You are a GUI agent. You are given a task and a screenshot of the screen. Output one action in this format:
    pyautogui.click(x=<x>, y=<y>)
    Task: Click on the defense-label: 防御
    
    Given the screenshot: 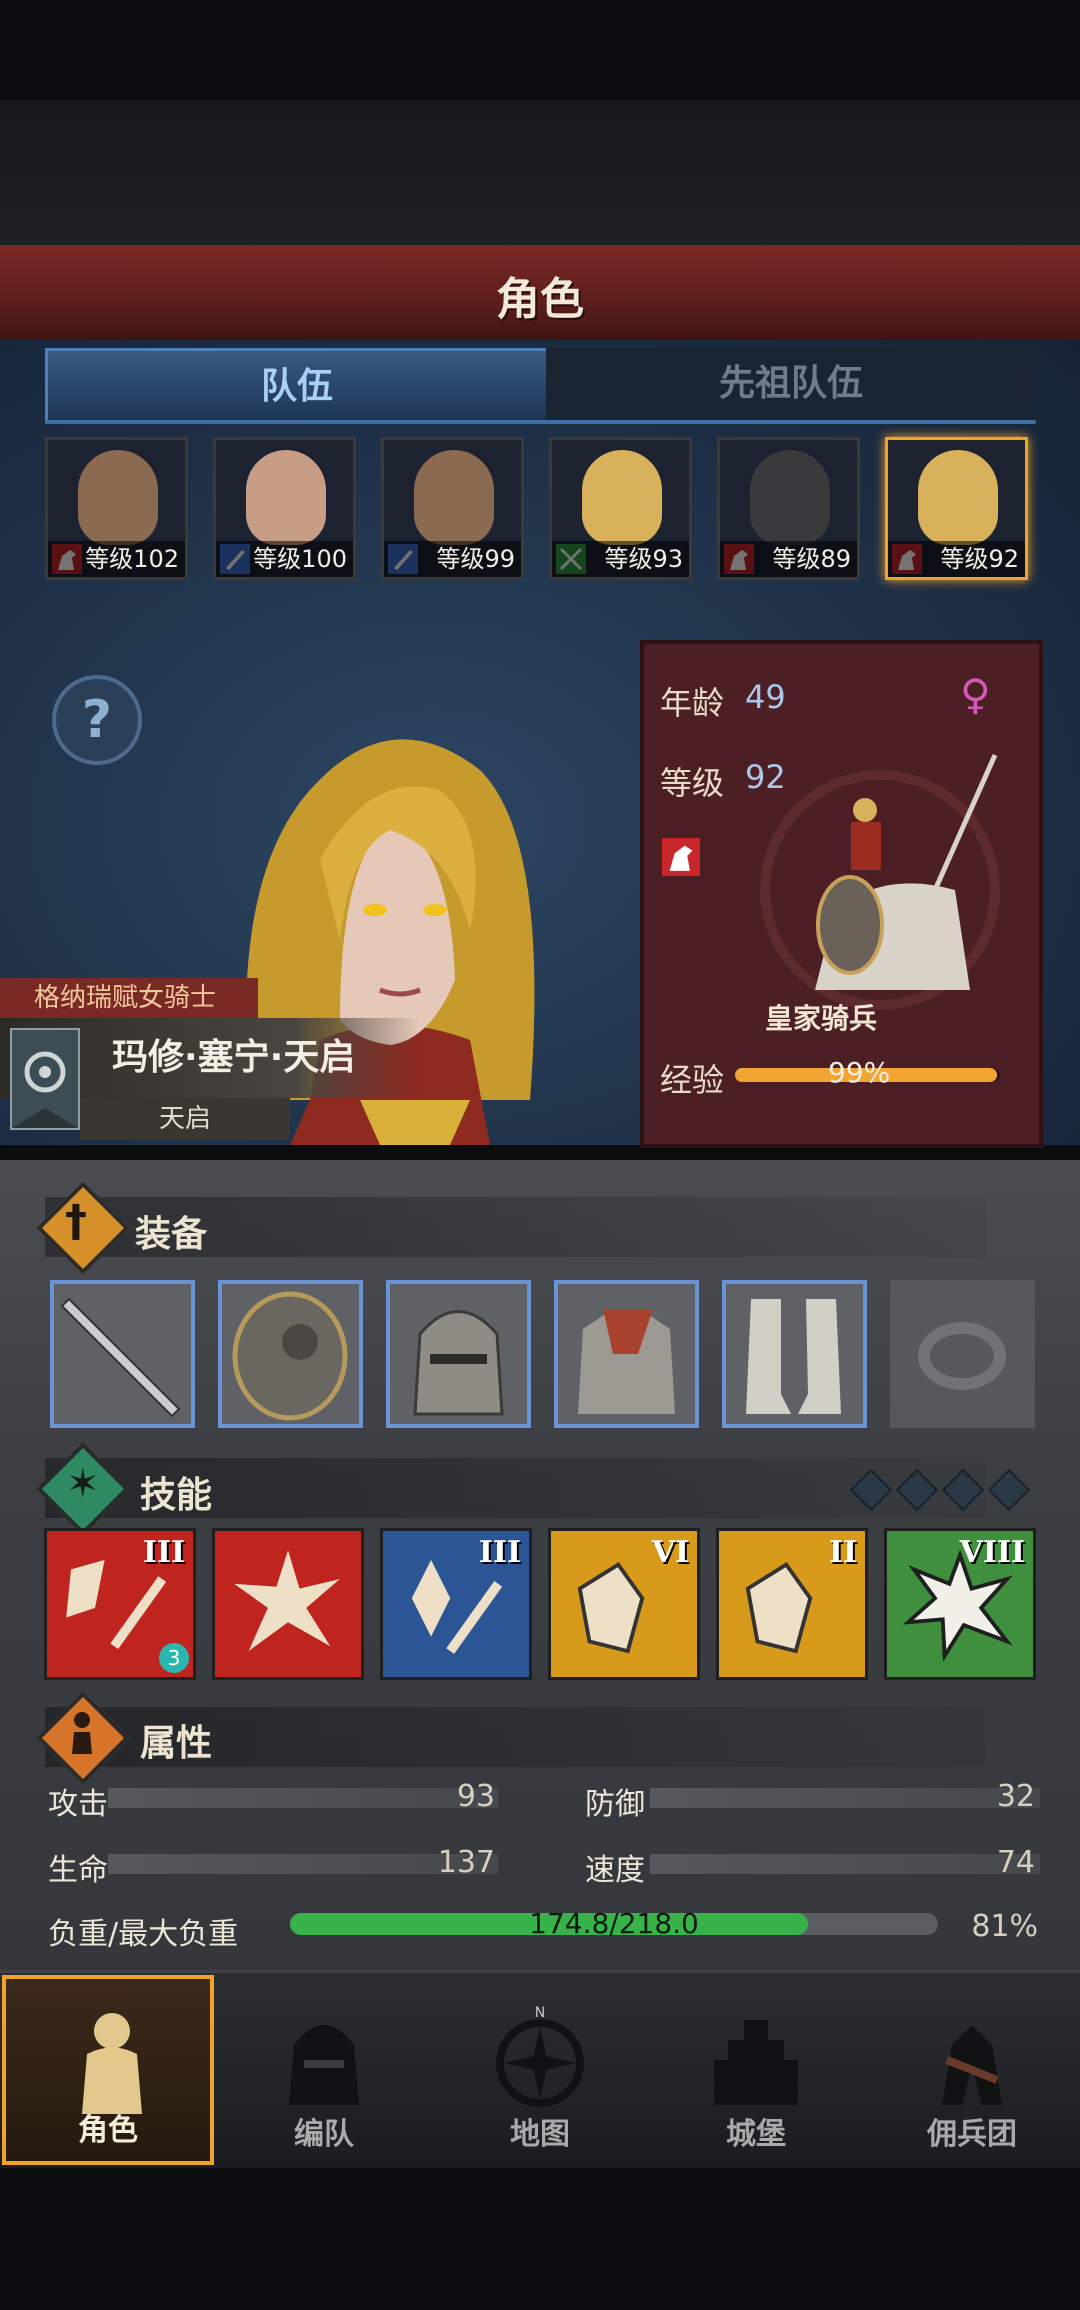 What is the action you would take?
    pyautogui.click(x=615, y=1804)
    